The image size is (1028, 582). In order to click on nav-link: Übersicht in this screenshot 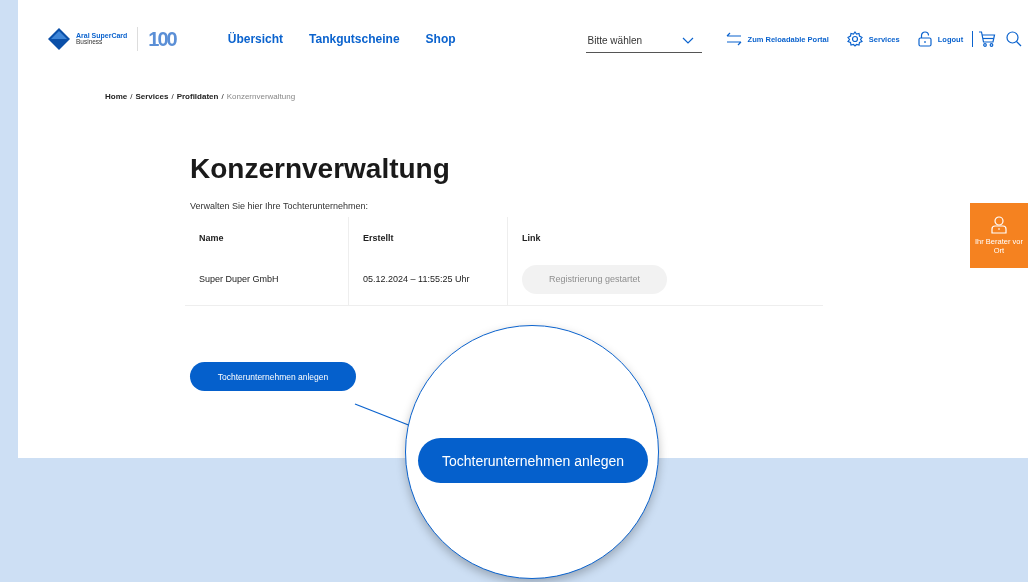, I will do `click(255, 39)`.